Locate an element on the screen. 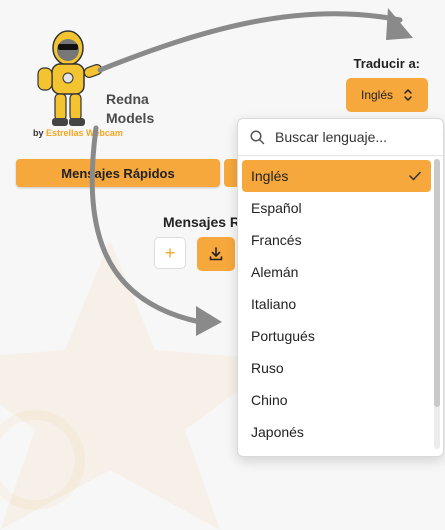  language-option-label: Chino is located at coordinates (269, 400).